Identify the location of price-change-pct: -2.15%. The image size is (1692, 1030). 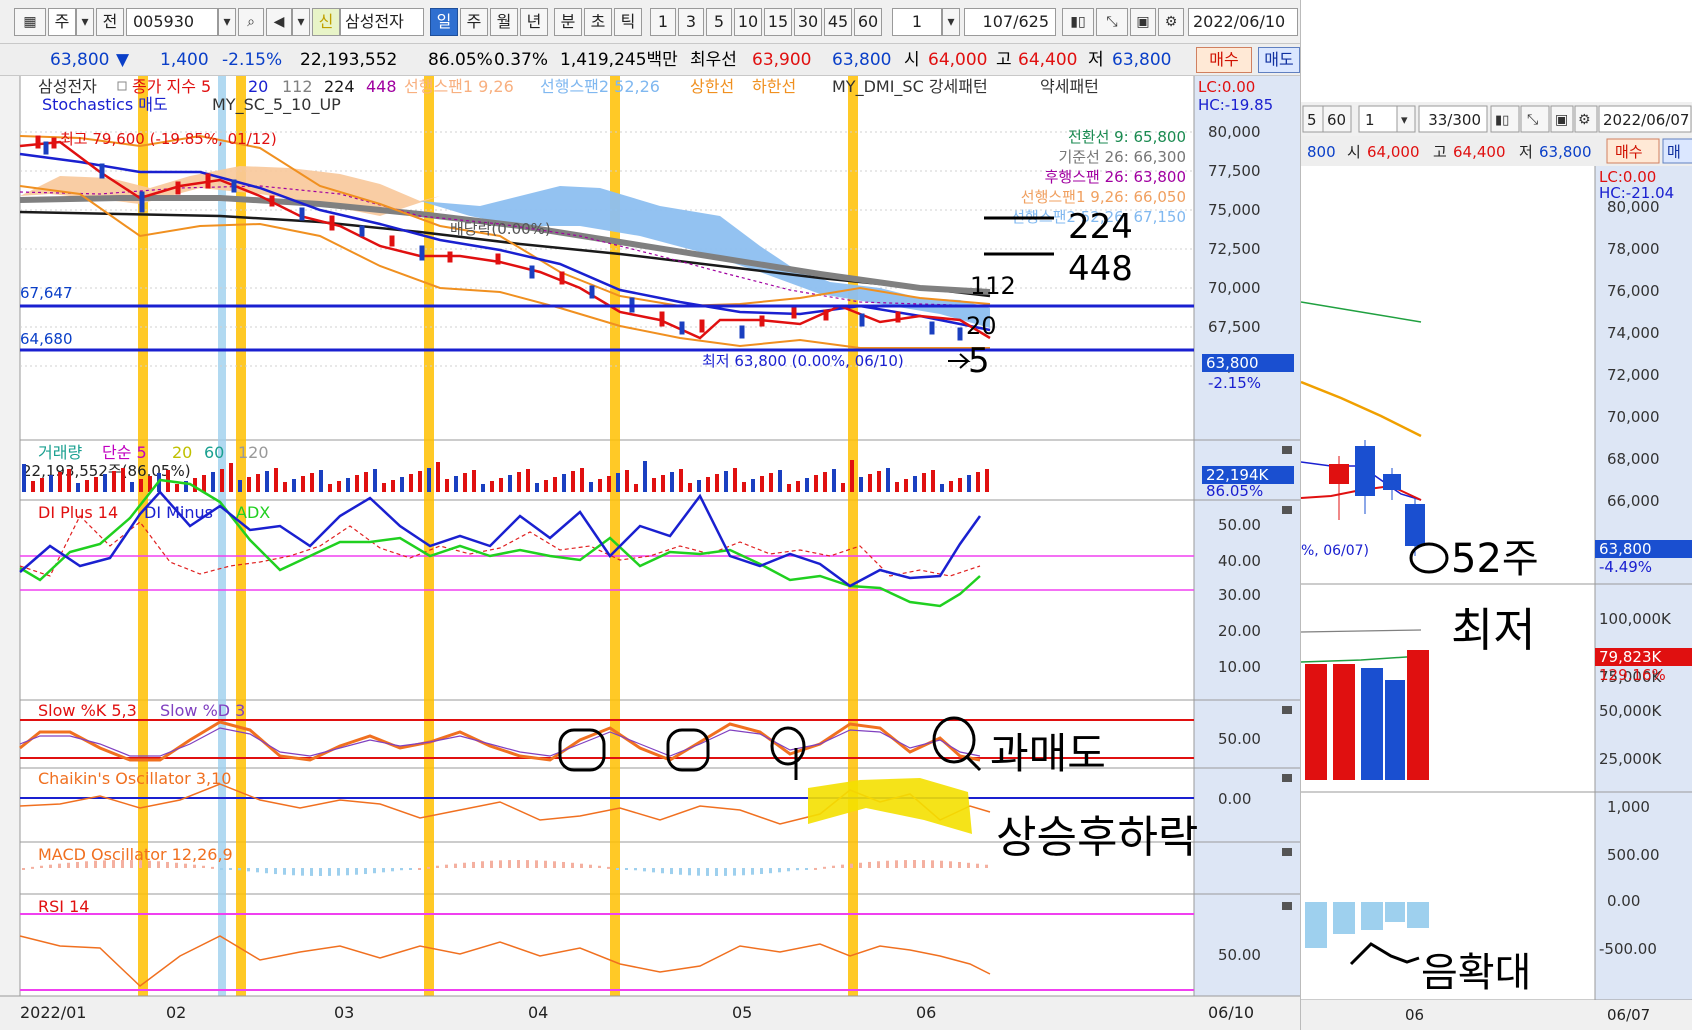
(252, 60).